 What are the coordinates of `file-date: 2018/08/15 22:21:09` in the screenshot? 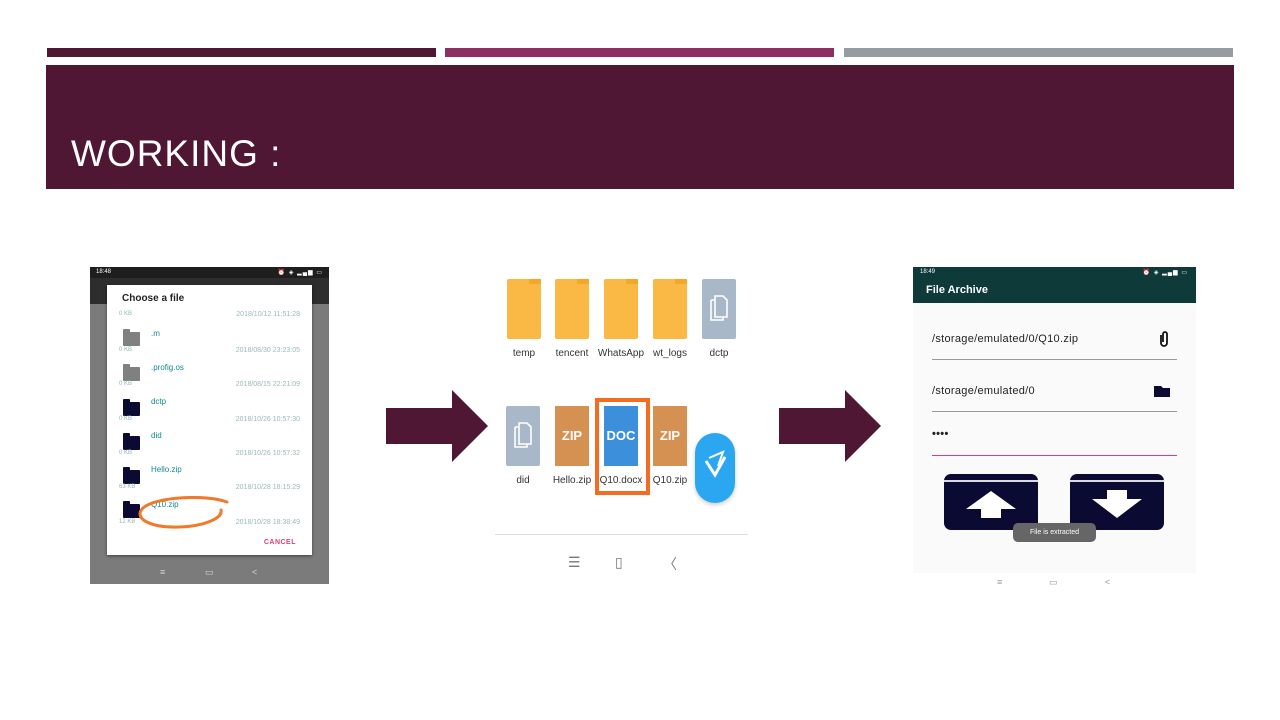 It's located at (267, 384).